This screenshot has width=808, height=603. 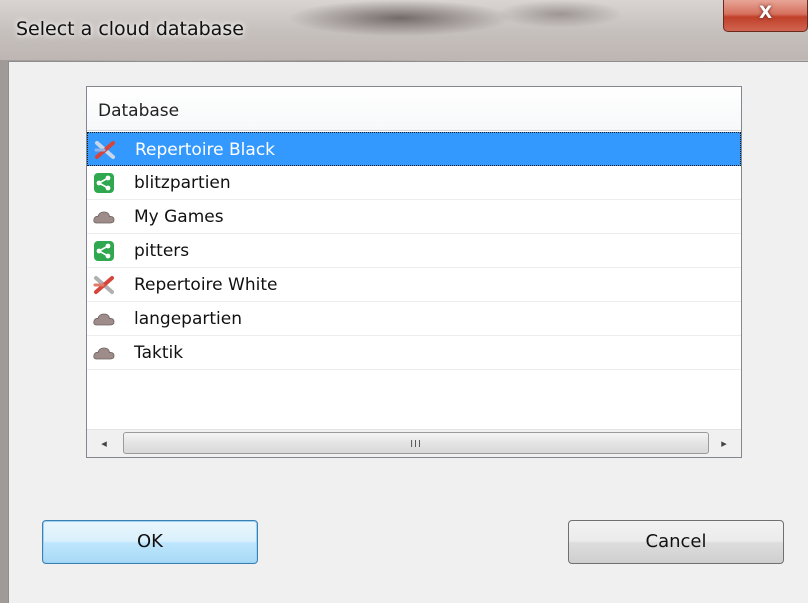 What do you see at coordinates (182, 183) in the screenshot?
I see `list-item-label: blitzpartien` at bounding box center [182, 183].